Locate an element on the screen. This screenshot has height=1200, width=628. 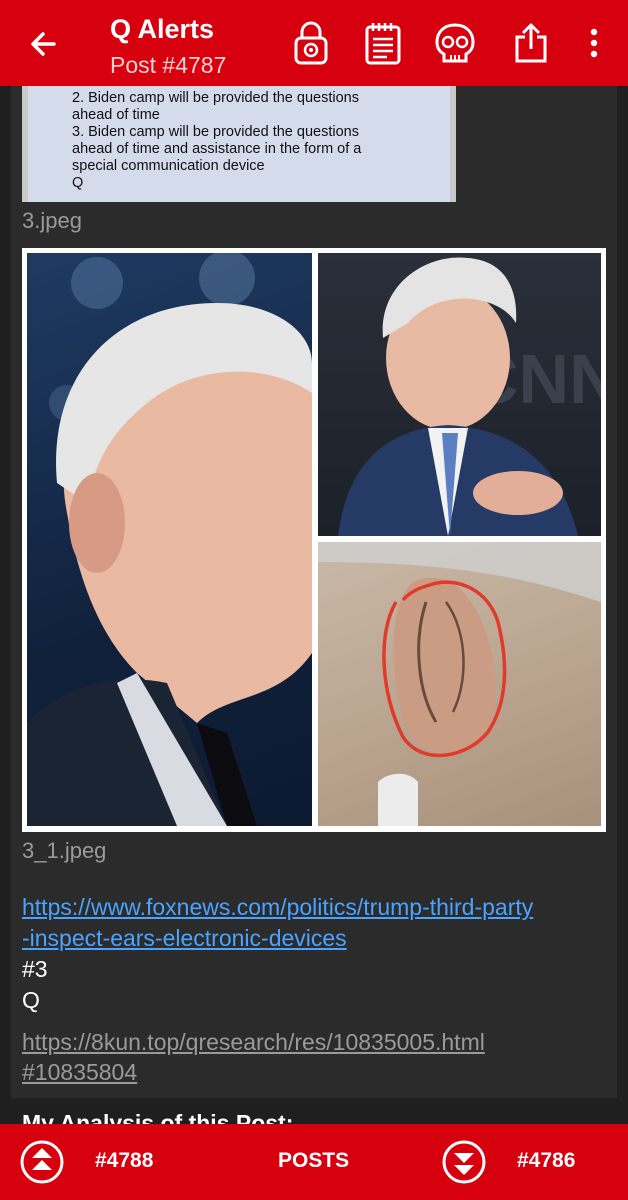
bottom-nav-bar: #4788 POSTS #4786 is located at coordinates (314, 1162).